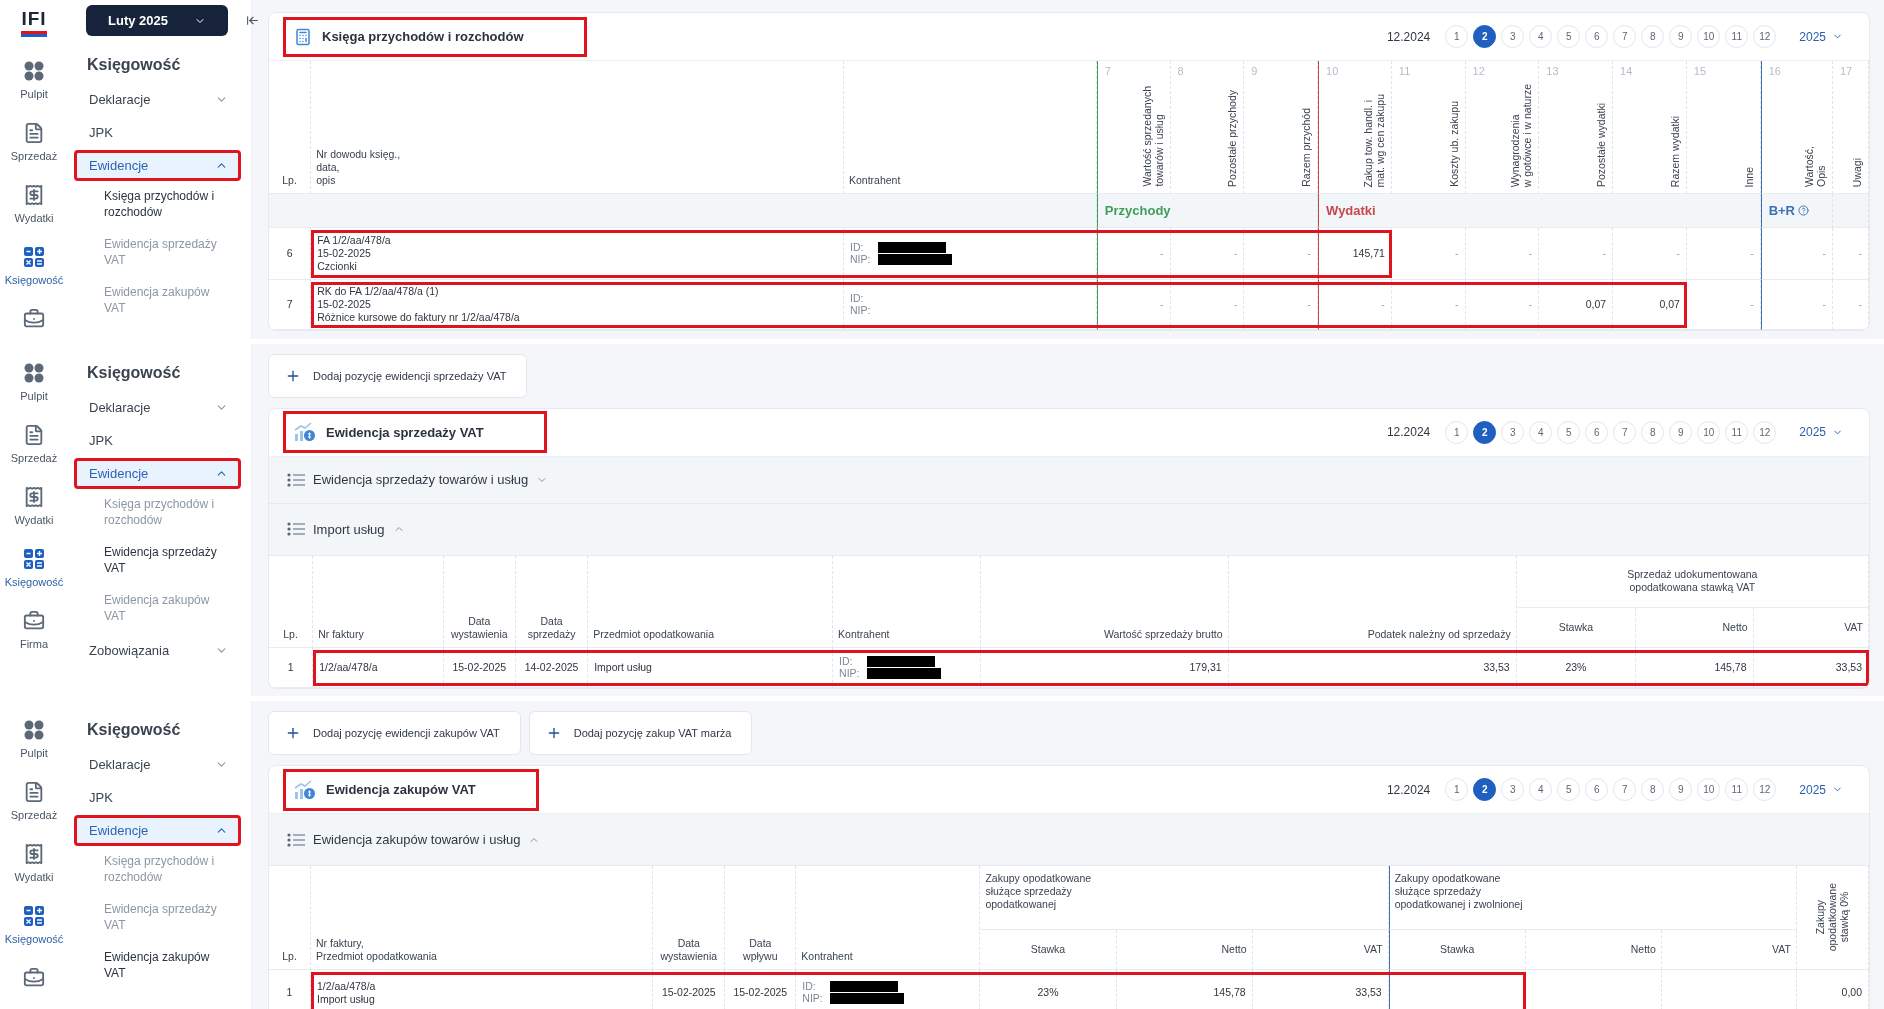 The width and height of the screenshot is (1884, 1009). Describe the element at coordinates (1576, 305) in the screenshot. I see `table-cell: 0,07` at that location.